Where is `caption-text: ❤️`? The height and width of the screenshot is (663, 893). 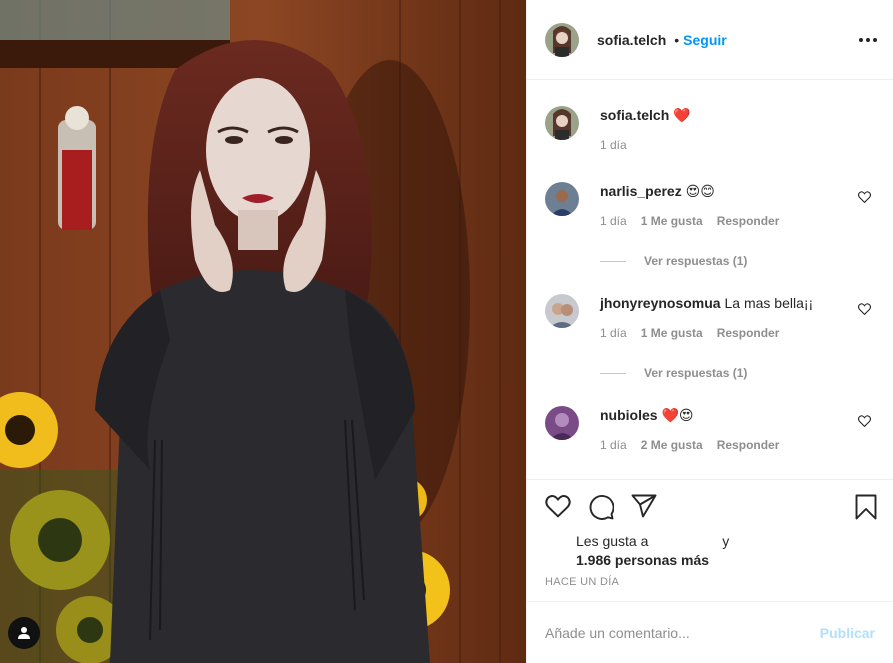
caption-text: ❤️ is located at coordinates (682, 115).